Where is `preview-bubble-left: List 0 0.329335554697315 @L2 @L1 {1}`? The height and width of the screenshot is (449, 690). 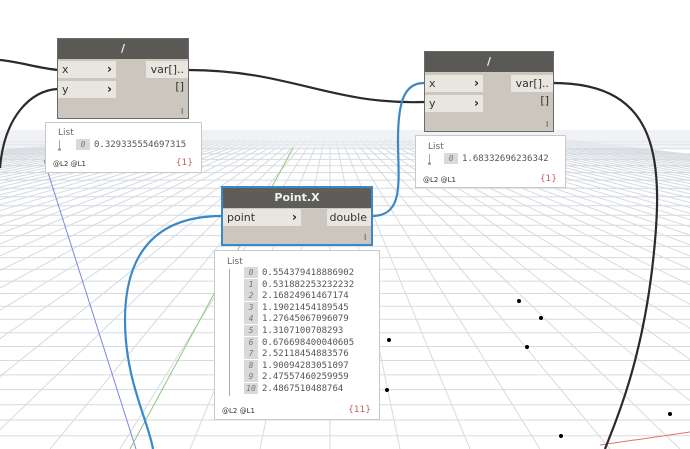
preview-bubble-left: List 0 0.329335554697315 @L2 @L1 {1} is located at coordinates (123, 147).